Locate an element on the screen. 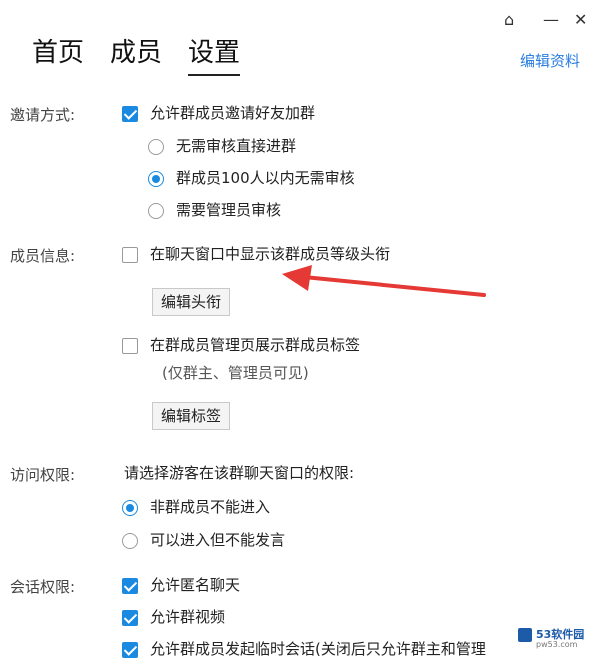  invite-radio-admin-review is located at coordinates (156, 211).